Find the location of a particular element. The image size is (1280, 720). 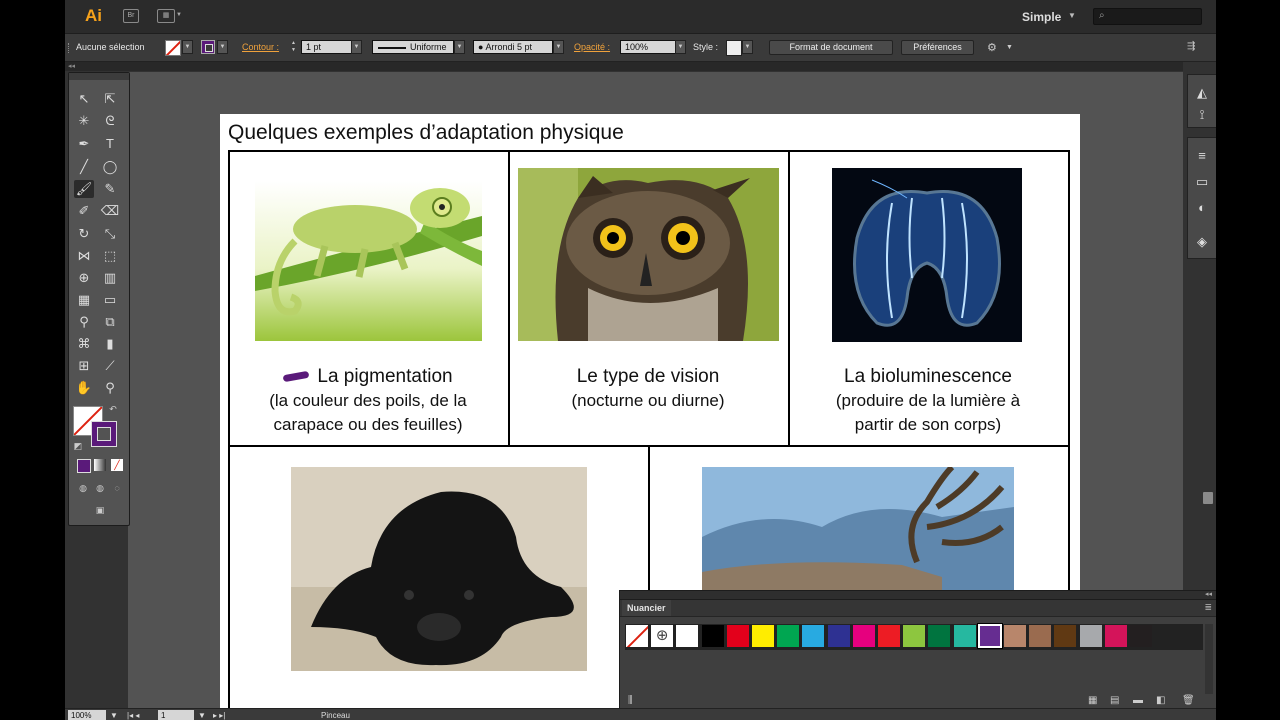

caribou-image is located at coordinates (858, 529).